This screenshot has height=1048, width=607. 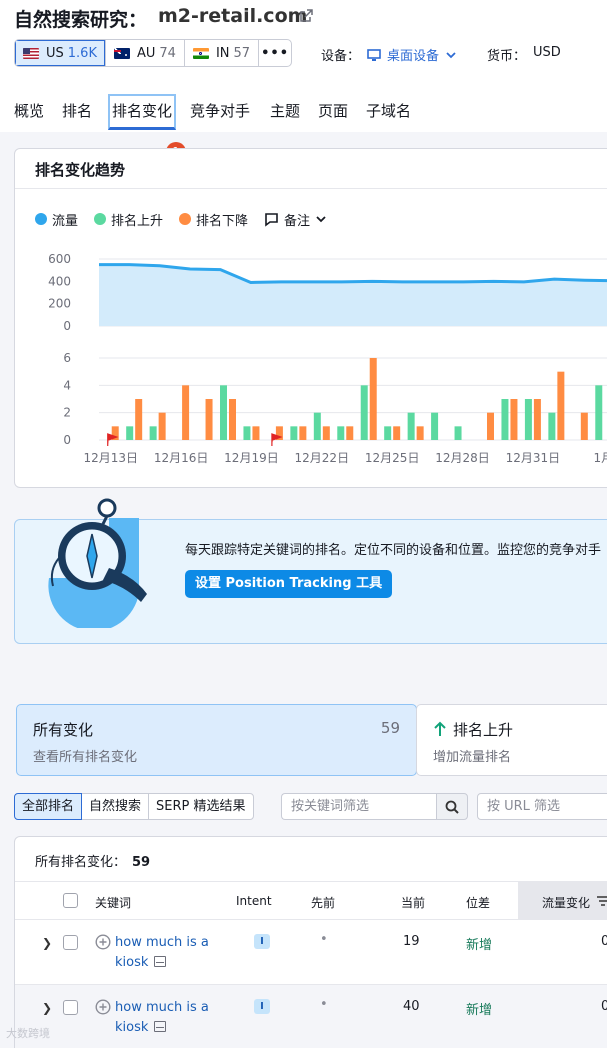 I want to click on filter-all-positions: 全部排名, so click(x=48, y=806).